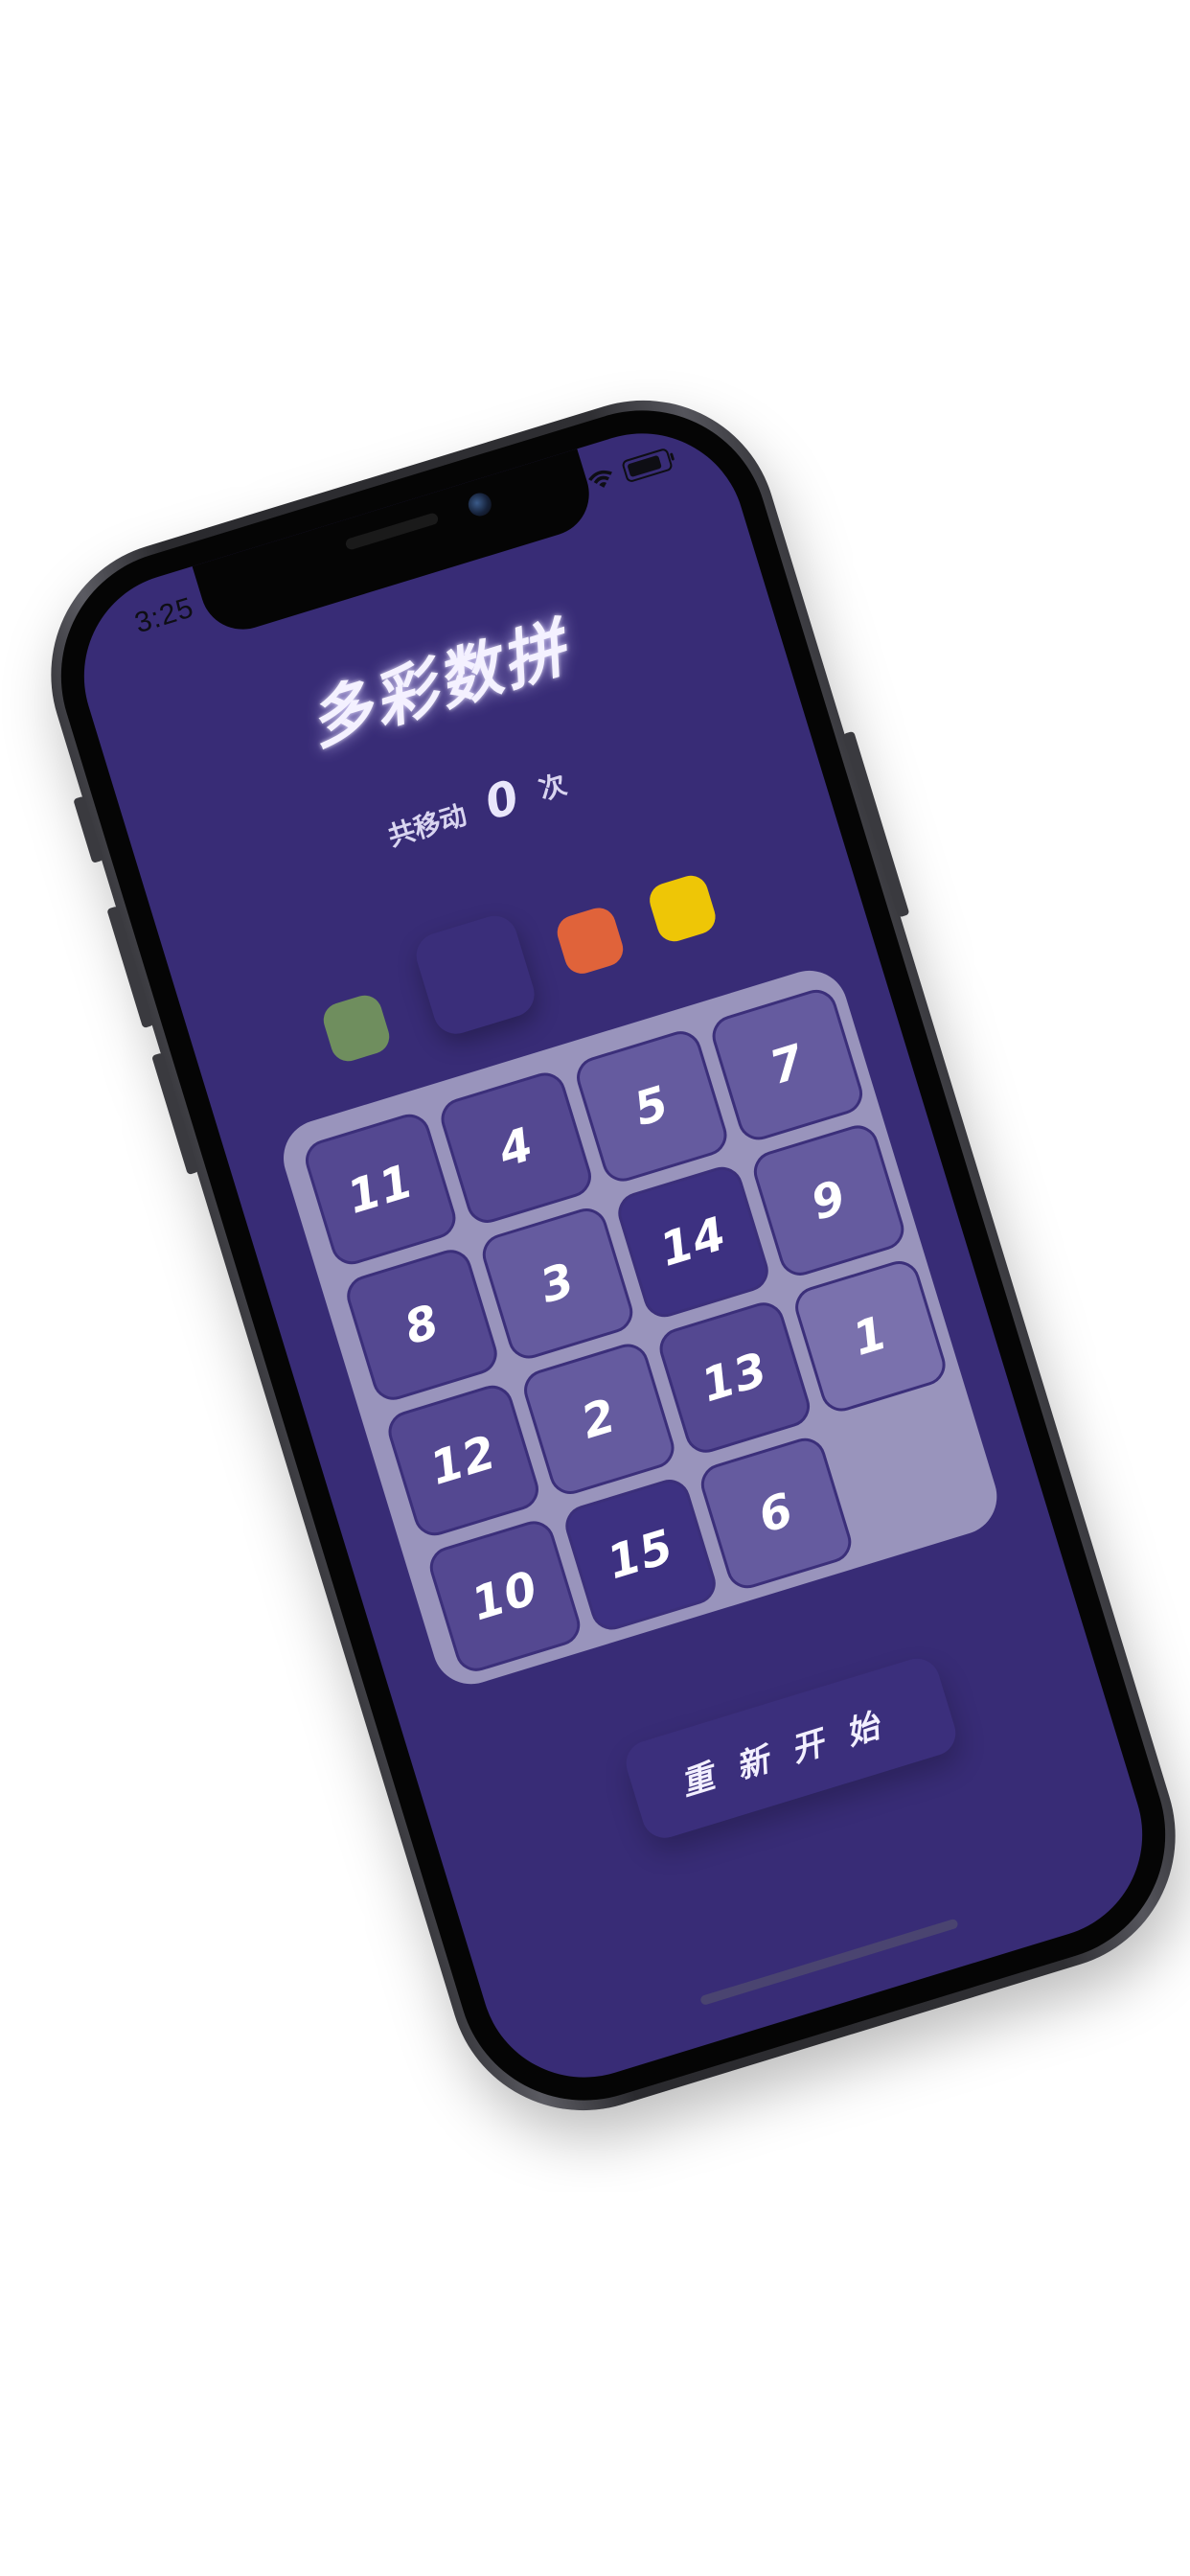  I want to click on puzzle-tile: 7, so click(788, 1064).